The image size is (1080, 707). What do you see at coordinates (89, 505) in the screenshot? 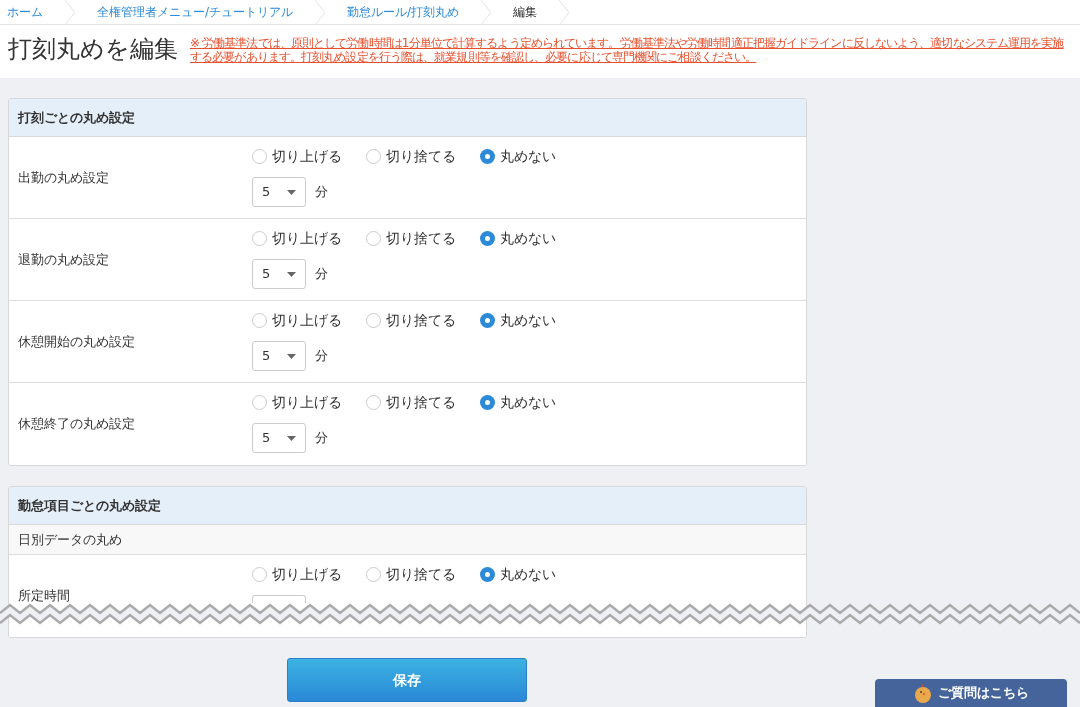
I see `section-heading: 勤怠項目ごとの丸め設定` at bounding box center [89, 505].